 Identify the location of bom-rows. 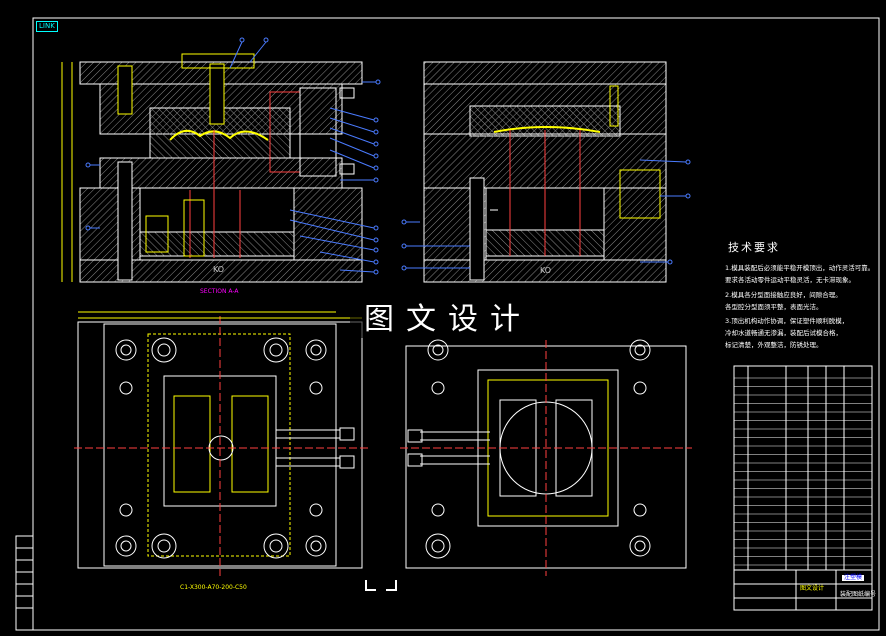
(803, 471).